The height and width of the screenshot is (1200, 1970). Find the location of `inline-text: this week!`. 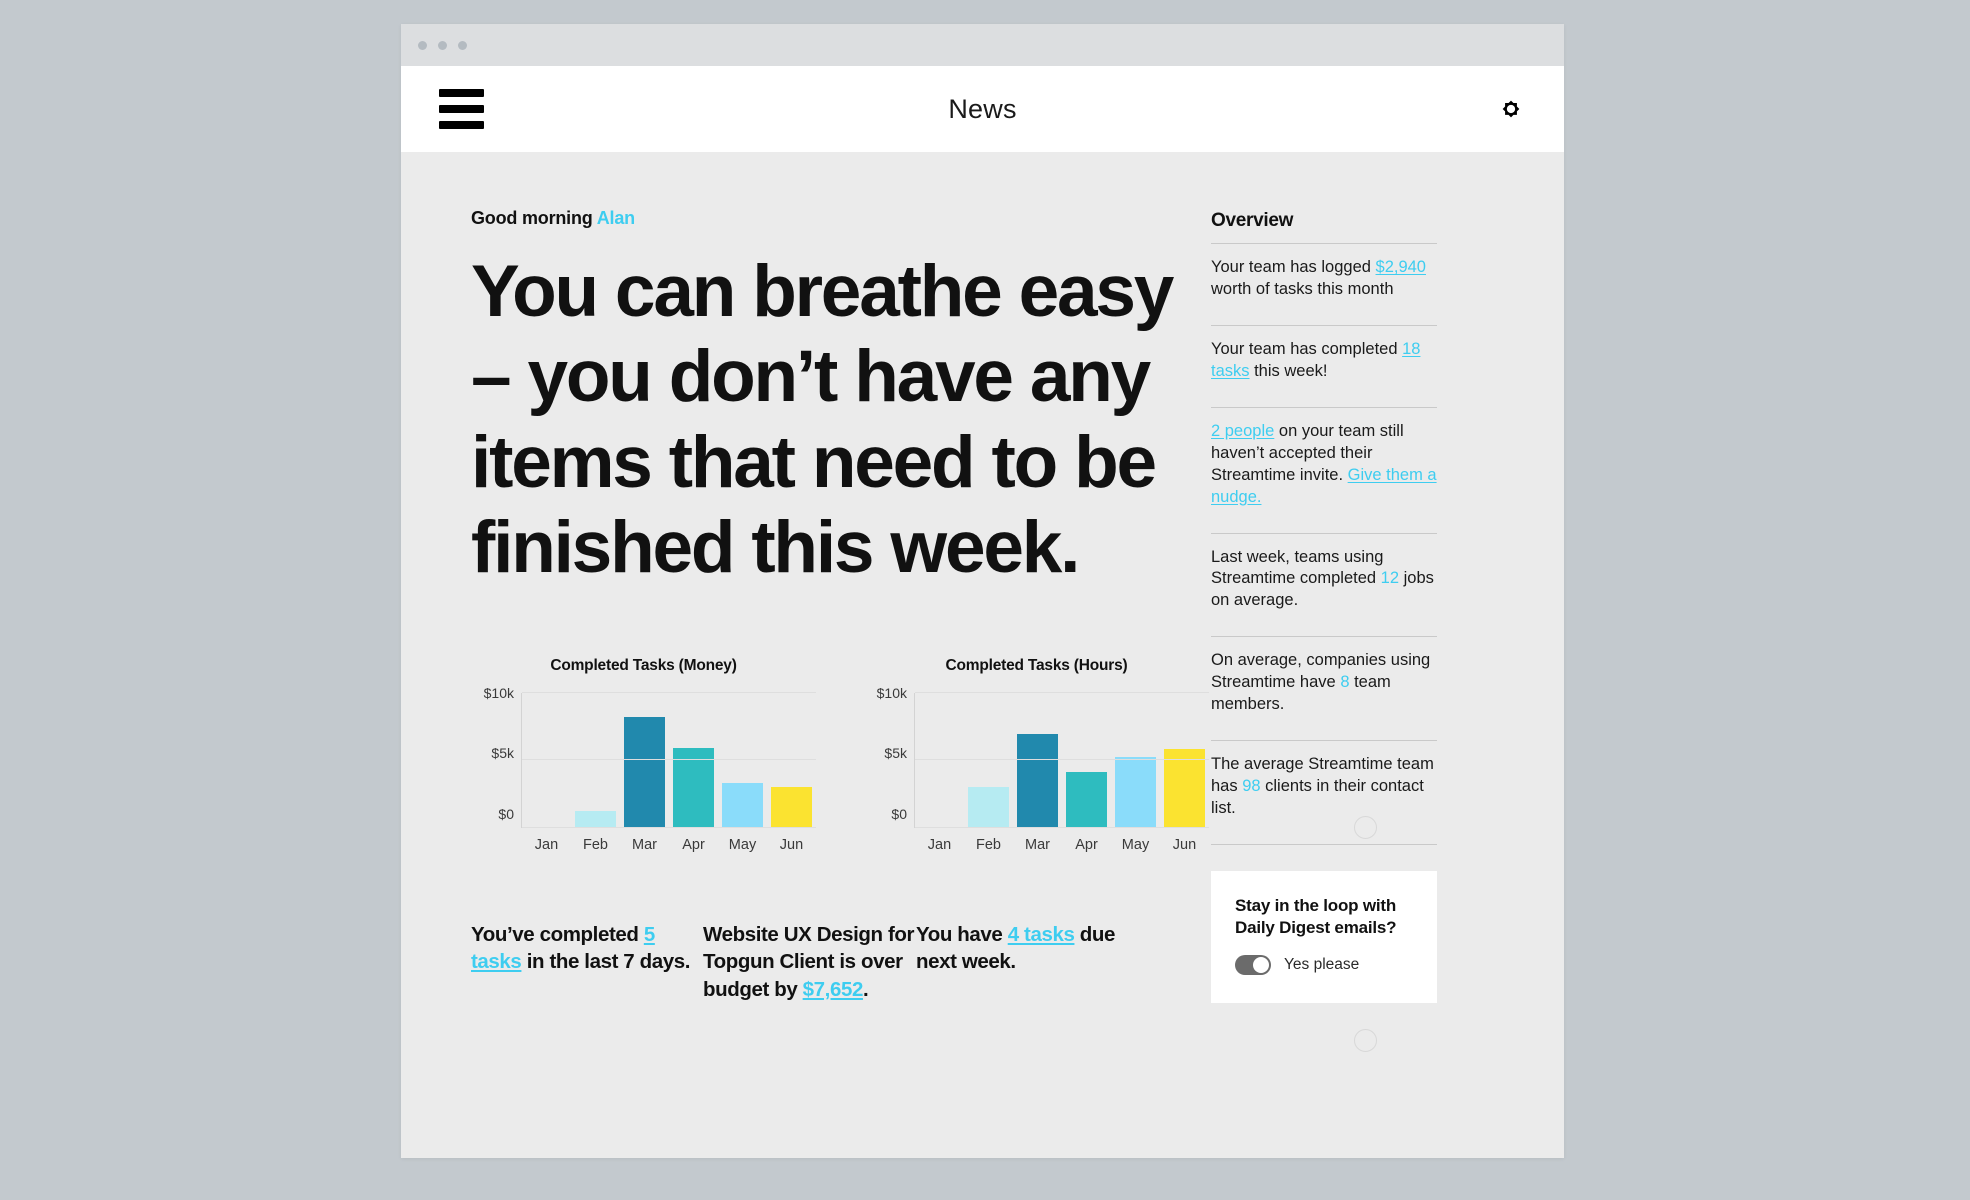

inline-text: this week! is located at coordinates (1288, 370).